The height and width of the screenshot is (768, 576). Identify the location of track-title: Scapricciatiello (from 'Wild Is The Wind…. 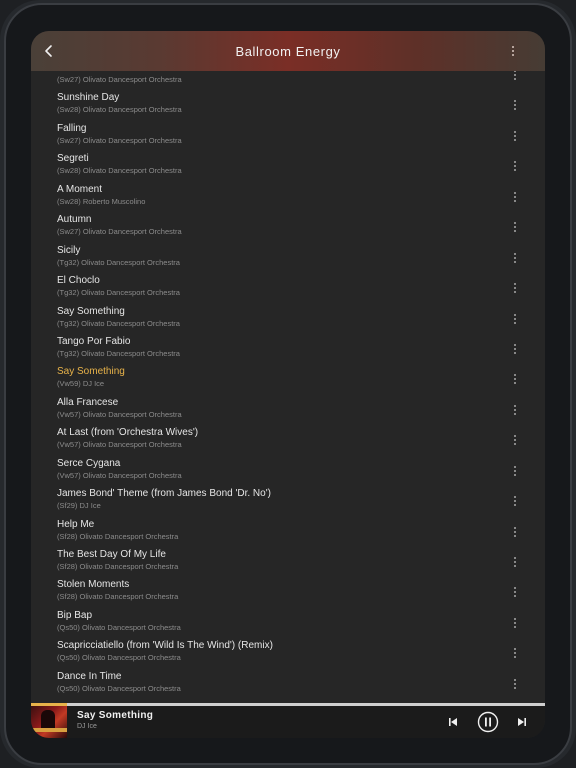
(165, 646).